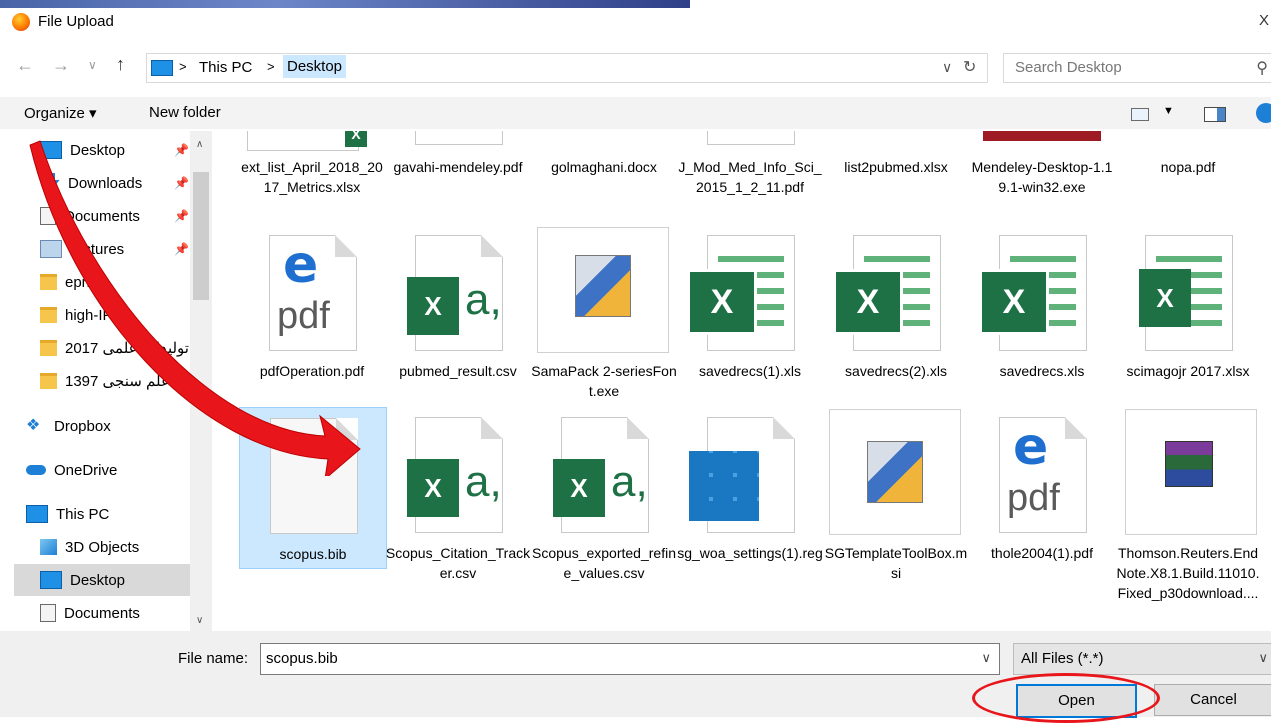  What do you see at coordinates (199, 620) in the screenshot?
I see `scroll-down-icon: ∨` at bounding box center [199, 620].